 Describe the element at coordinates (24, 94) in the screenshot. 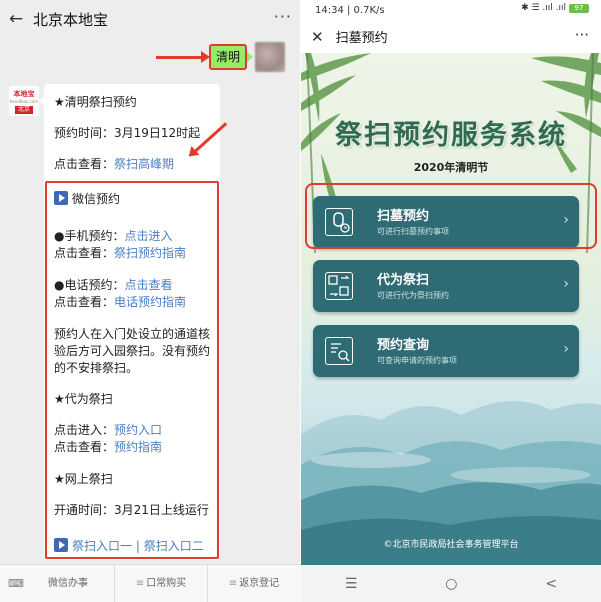

I see `logo-text: 本地宝` at that location.